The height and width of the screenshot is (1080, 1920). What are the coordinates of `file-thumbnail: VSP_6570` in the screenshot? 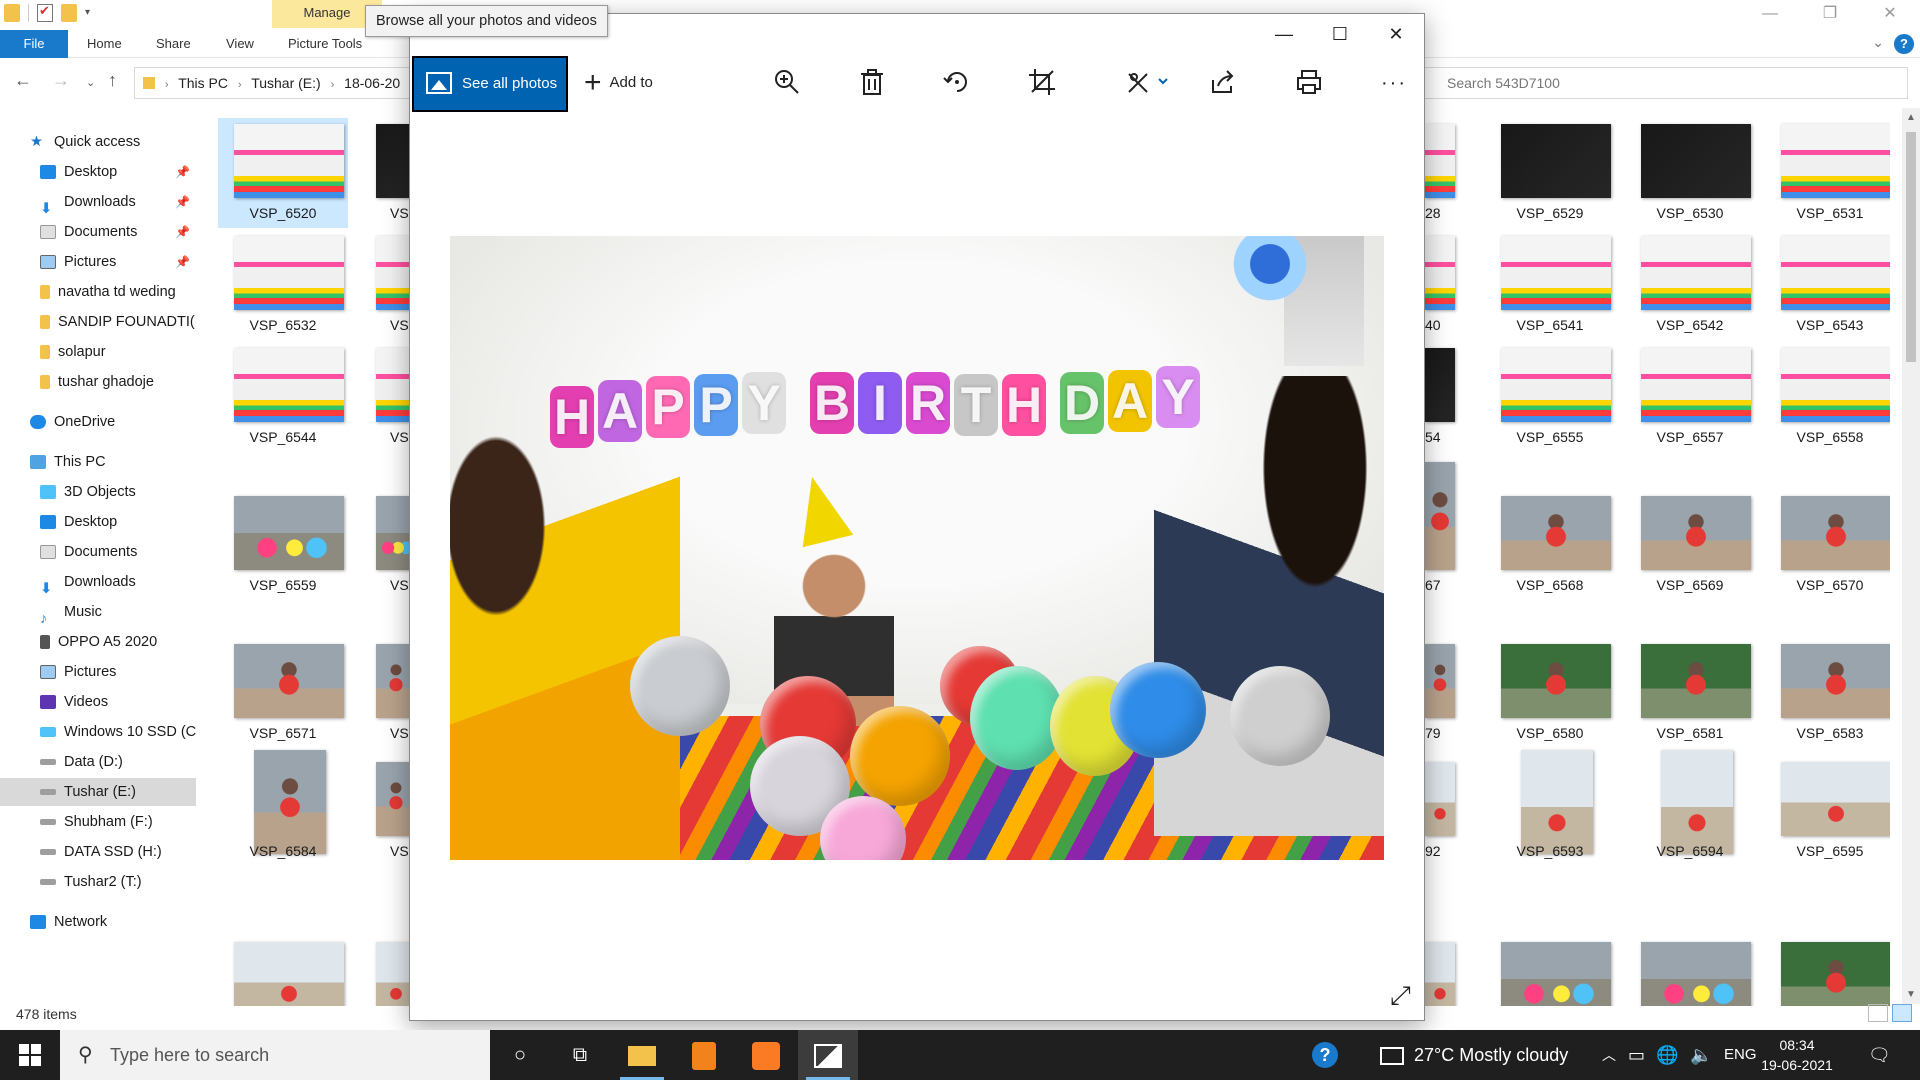 It's located at (1827, 545).